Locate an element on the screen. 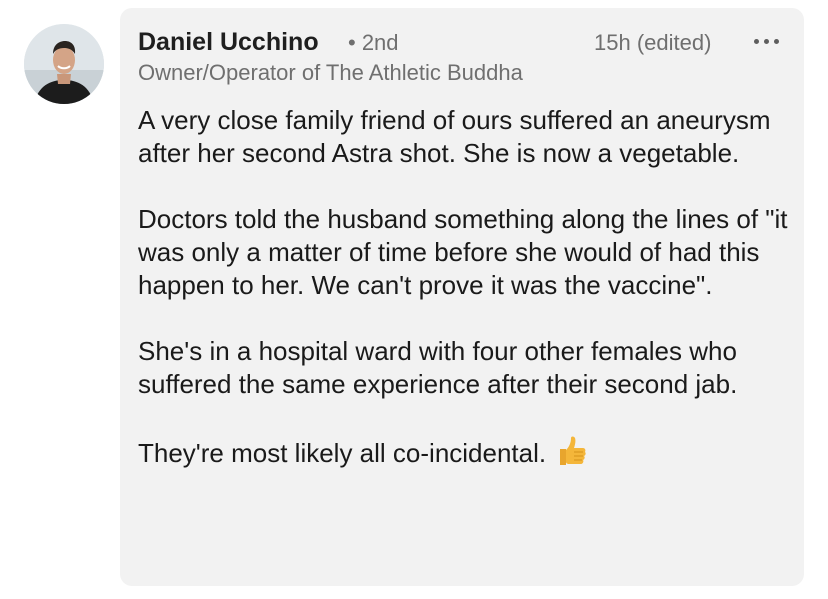 This screenshot has height=599, width=828. comment-paragraph-text: They're most likely all co-incidental. is located at coordinates (342, 453).